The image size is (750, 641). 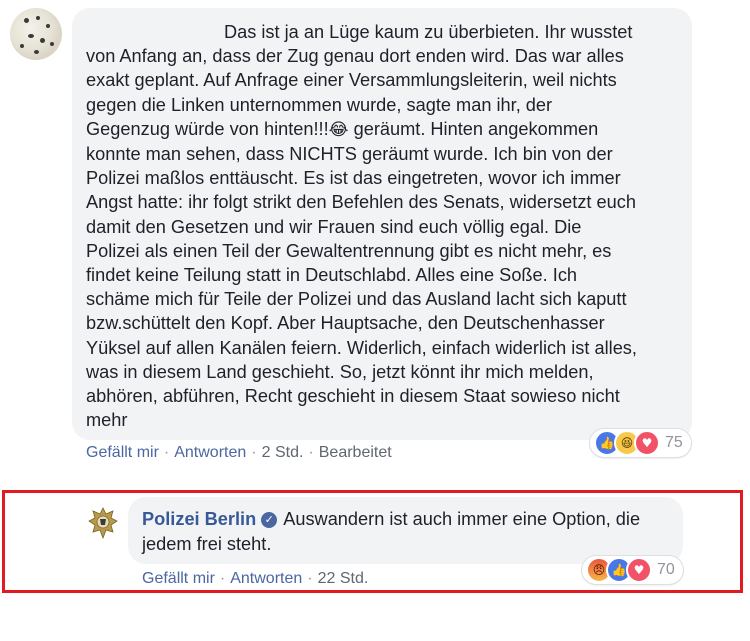 I want to click on verified-badge-icon: ✓, so click(x=269, y=520).